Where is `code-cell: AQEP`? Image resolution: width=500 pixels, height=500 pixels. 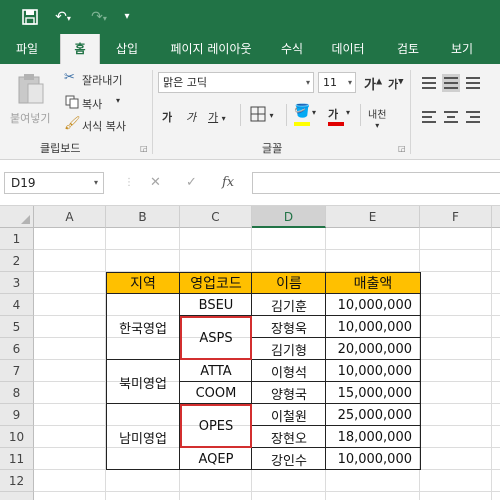 code-cell: AQEP is located at coordinates (216, 459).